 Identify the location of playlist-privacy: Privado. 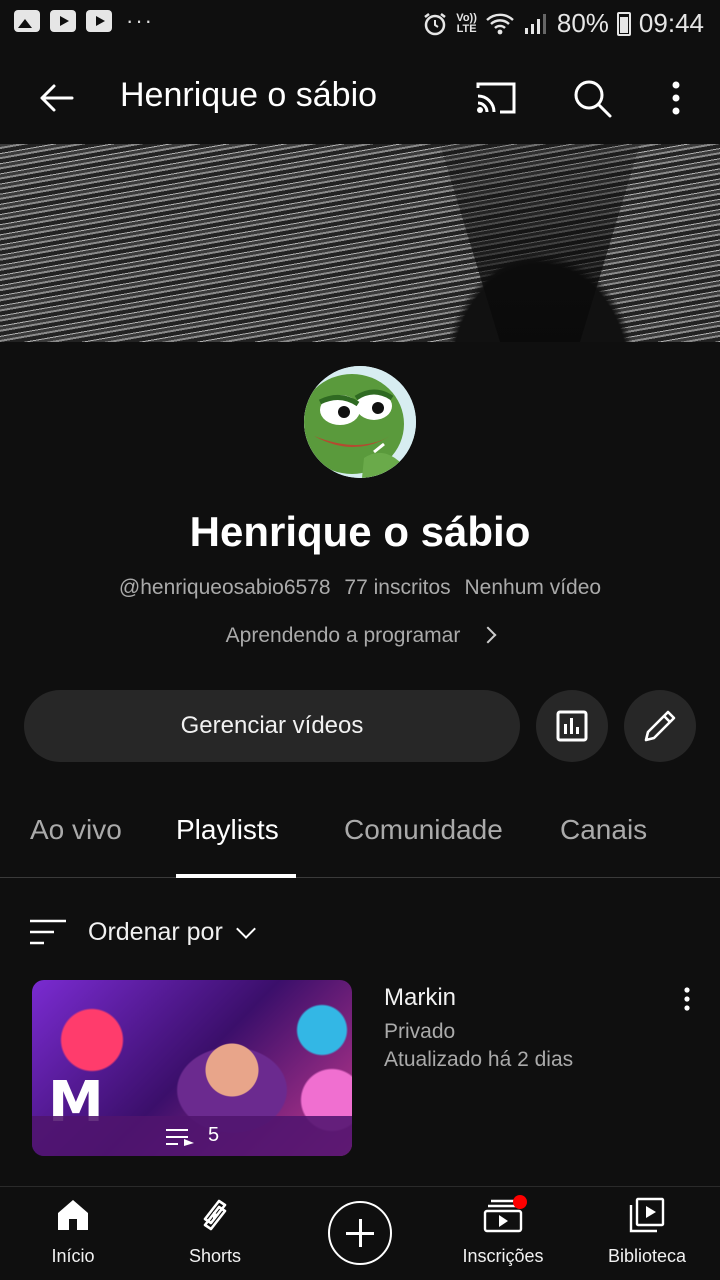
(420, 1031).